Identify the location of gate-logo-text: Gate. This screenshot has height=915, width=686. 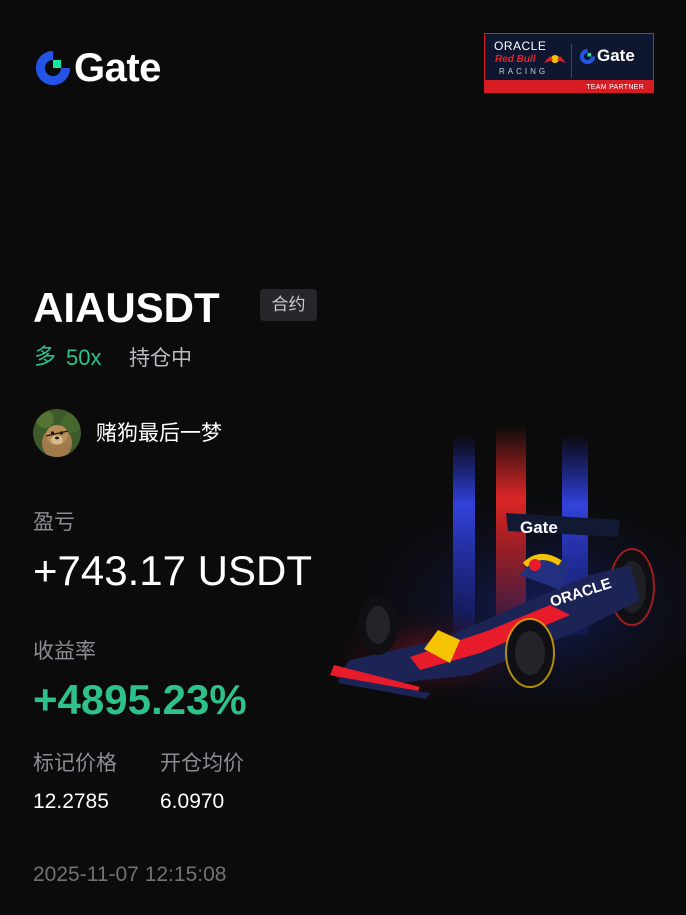
(117, 68).